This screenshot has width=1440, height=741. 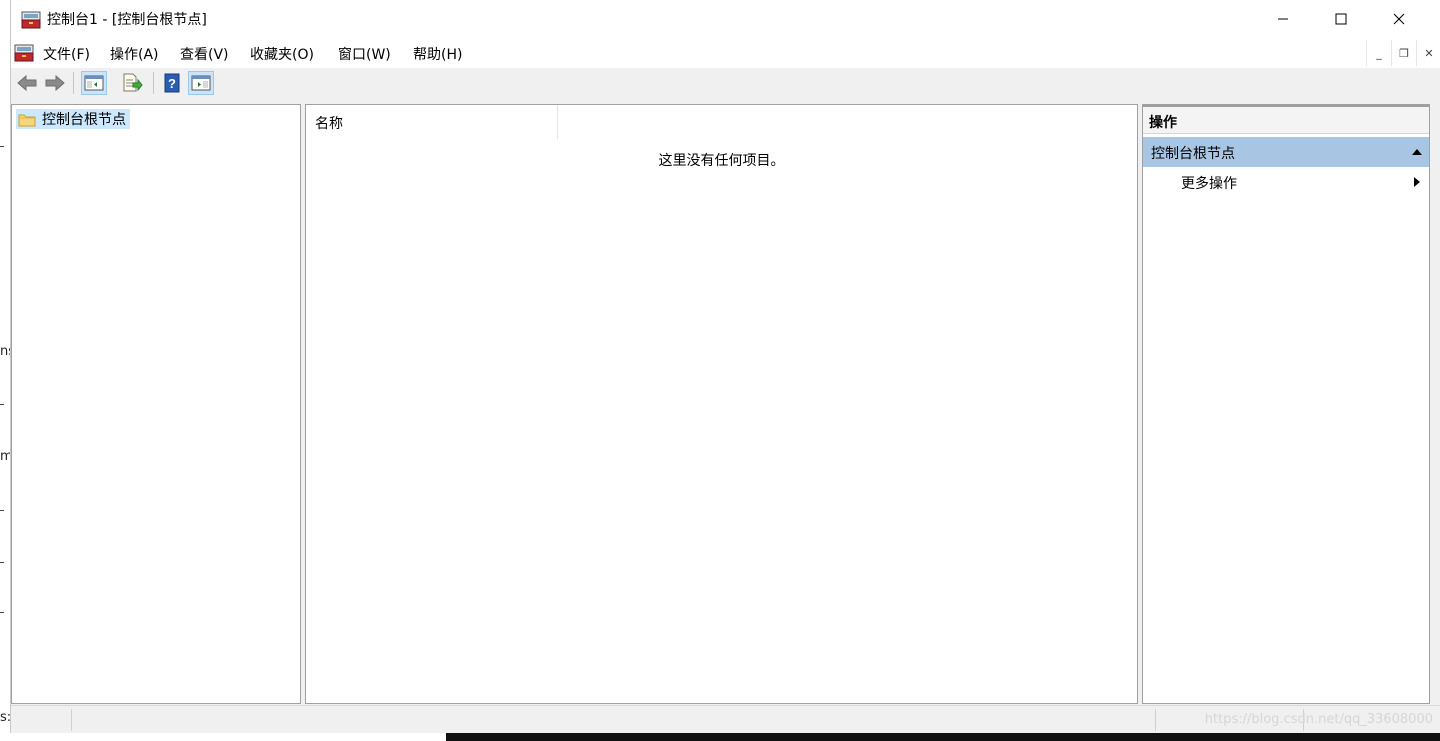 I want to click on menu-view: 查看(V), so click(x=204, y=54).